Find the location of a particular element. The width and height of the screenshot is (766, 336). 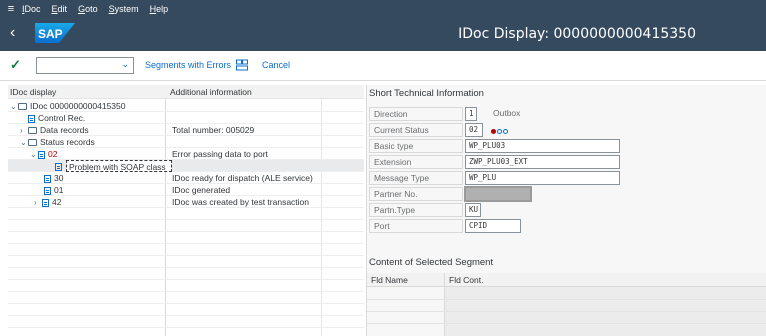

message-type-label: Message Type is located at coordinates (416, 178).